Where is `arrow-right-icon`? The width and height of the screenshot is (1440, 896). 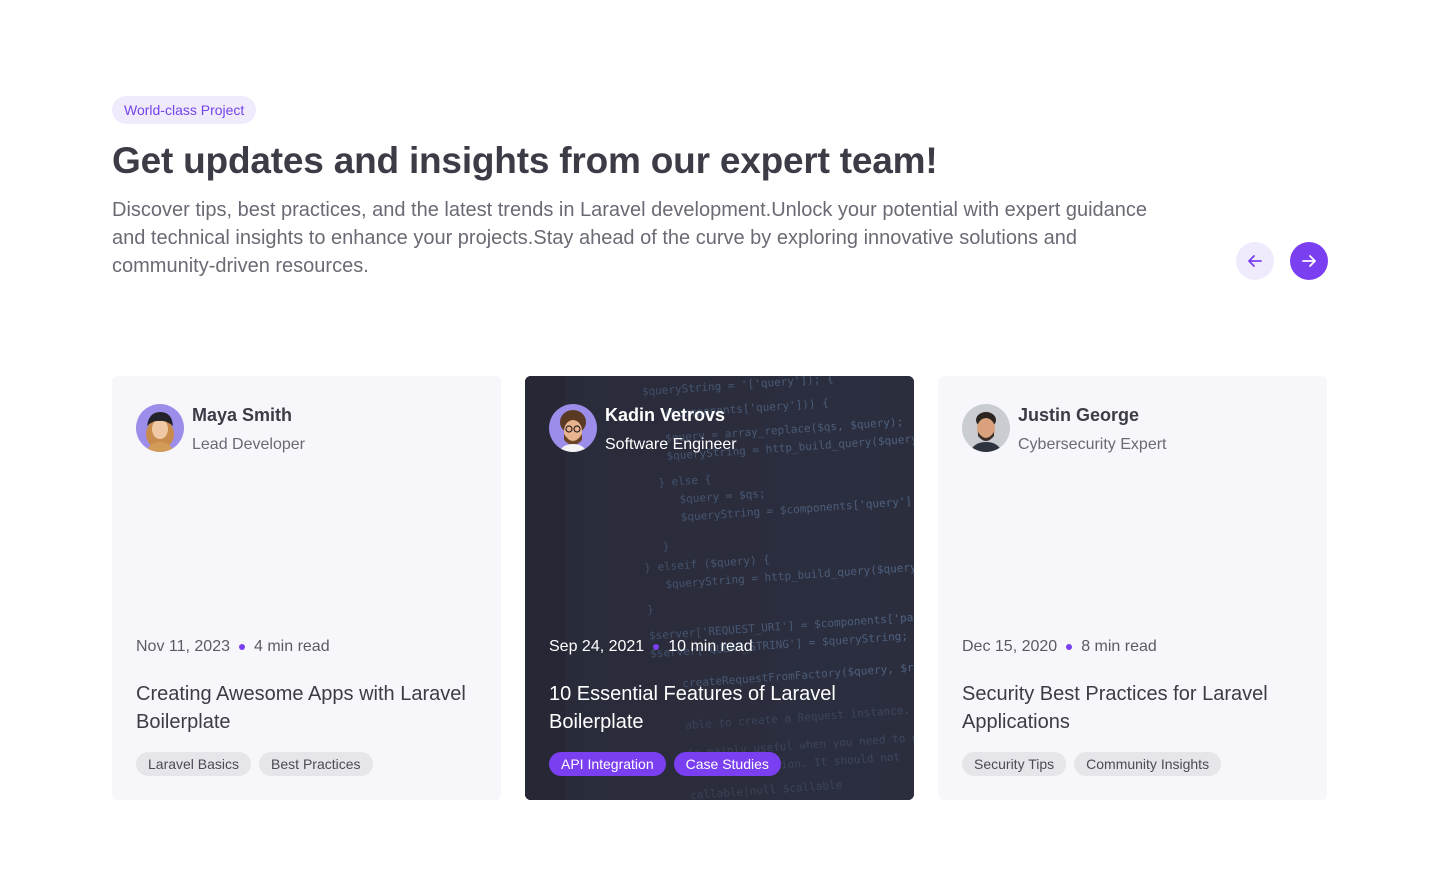
arrow-right-icon is located at coordinates (1309, 261).